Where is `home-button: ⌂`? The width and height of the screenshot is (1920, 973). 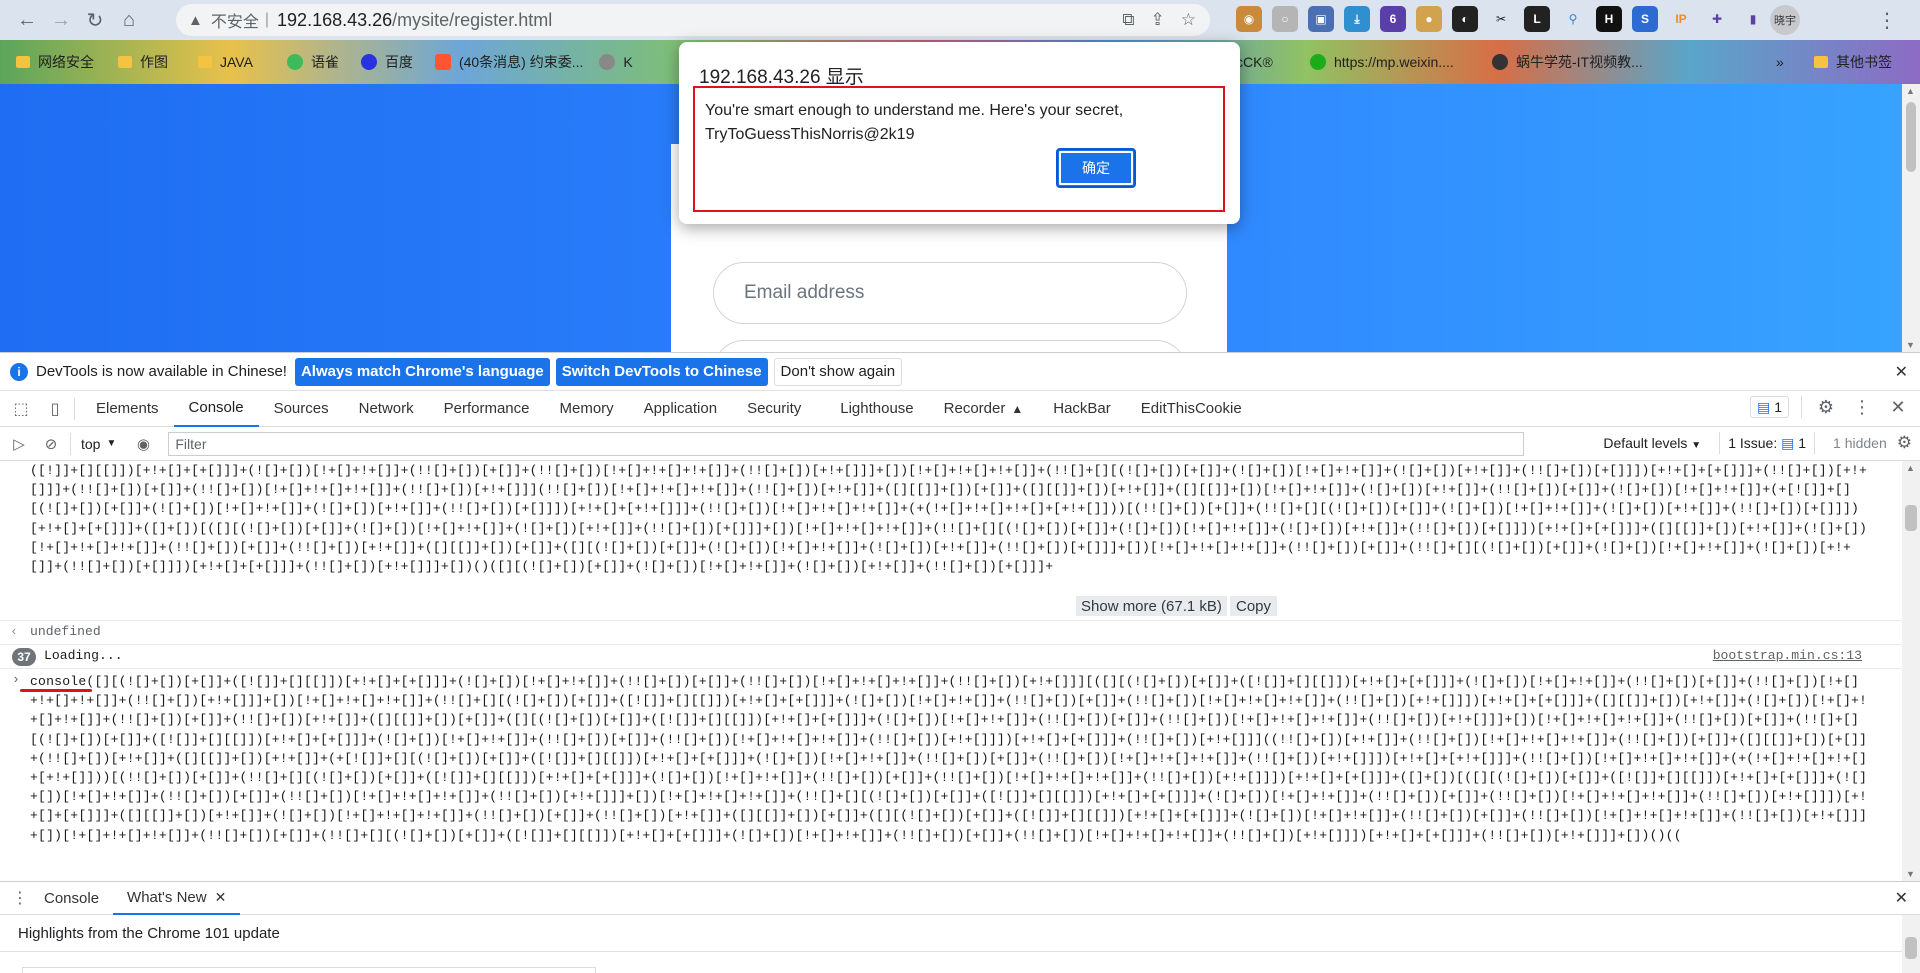
home-button: ⌂ is located at coordinates (129, 20).